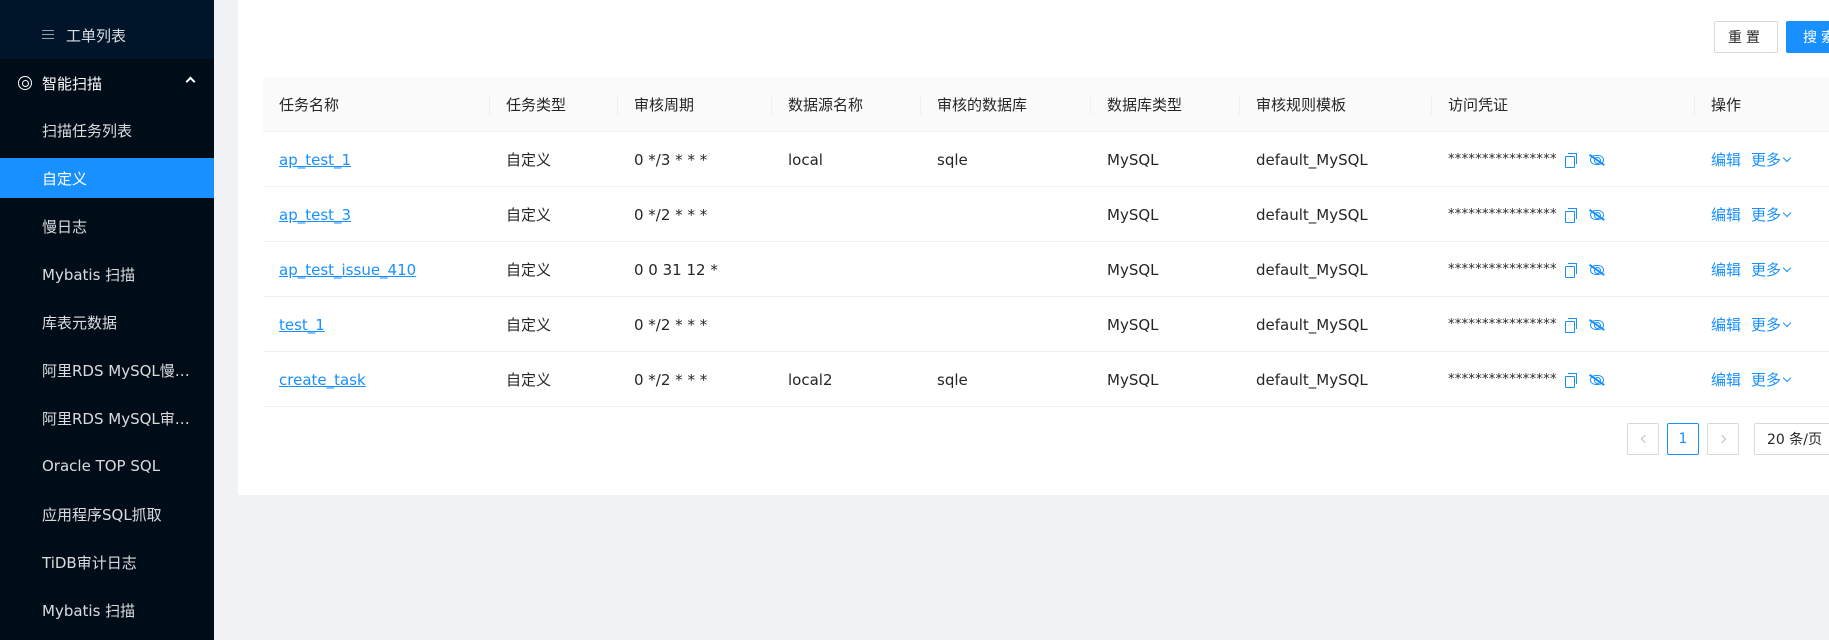  Describe the element at coordinates (826, 105) in the screenshot. I see `column-header-source: 数据源名称` at that location.